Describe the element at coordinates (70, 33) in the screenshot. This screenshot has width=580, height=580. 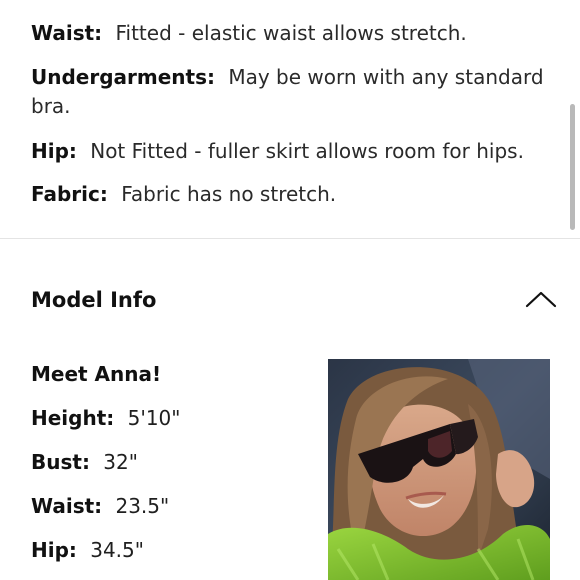
I see `fit-label: Waist:` at that location.